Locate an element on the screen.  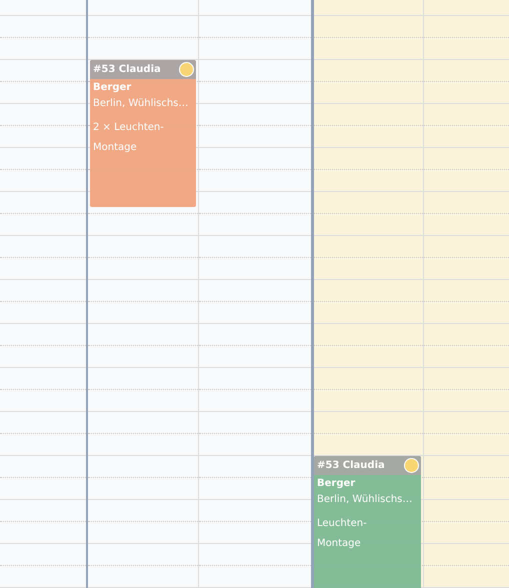
event-card: #53 Claudia Berger Berlin, Wühlischs… Leuchten-Montage is located at coordinates (367, 522).